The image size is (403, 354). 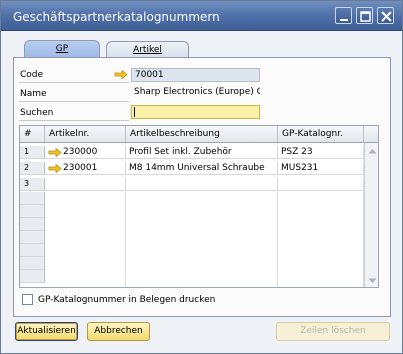 I want to click on name-label: Name, so click(x=33, y=94).